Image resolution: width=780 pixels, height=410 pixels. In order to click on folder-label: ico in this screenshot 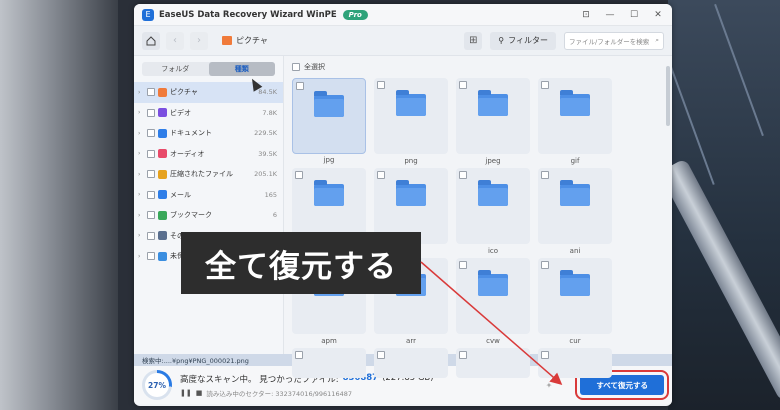, I will do `click(493, 251)`.